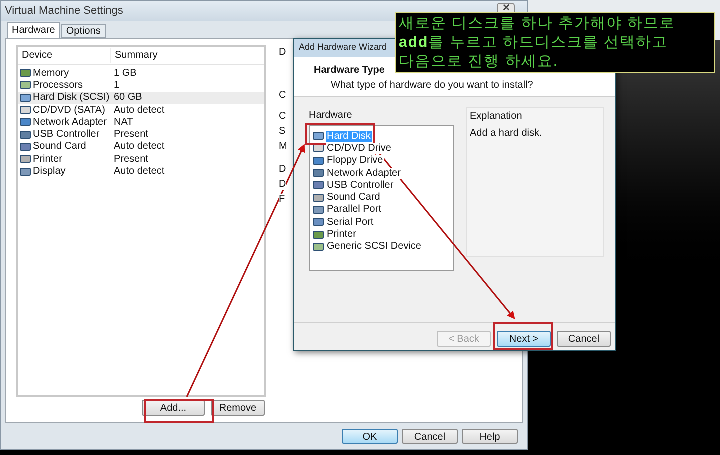 The image size is (720, 455). What do you see at coordinates (350, 222) in the screenshot?
I see `list-item: Serial Port` at bounding box center [350, 222].